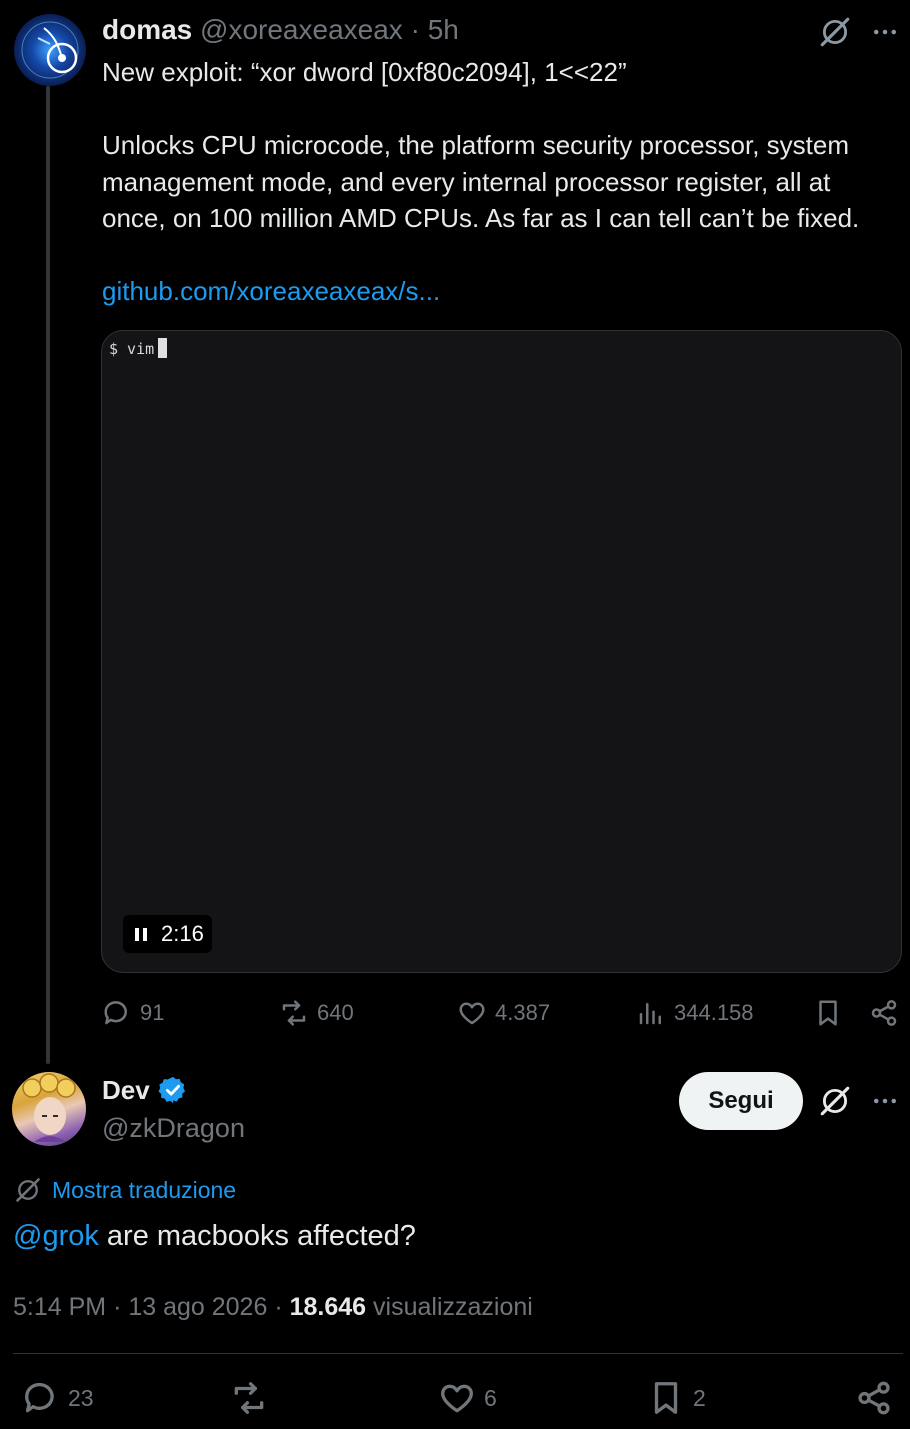 This screenshot has height=1429, width=910. I want to click on reply-author-name-row: Dev, so click(145, 1090).